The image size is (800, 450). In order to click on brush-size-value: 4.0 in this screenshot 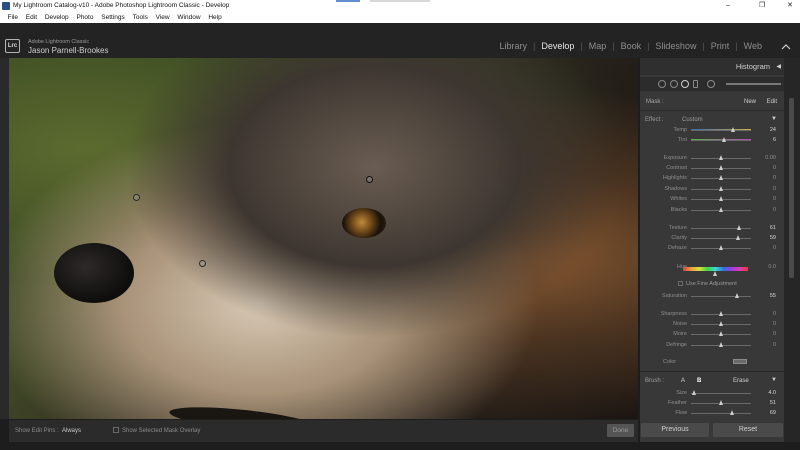, I will do `click(772, 393)`.